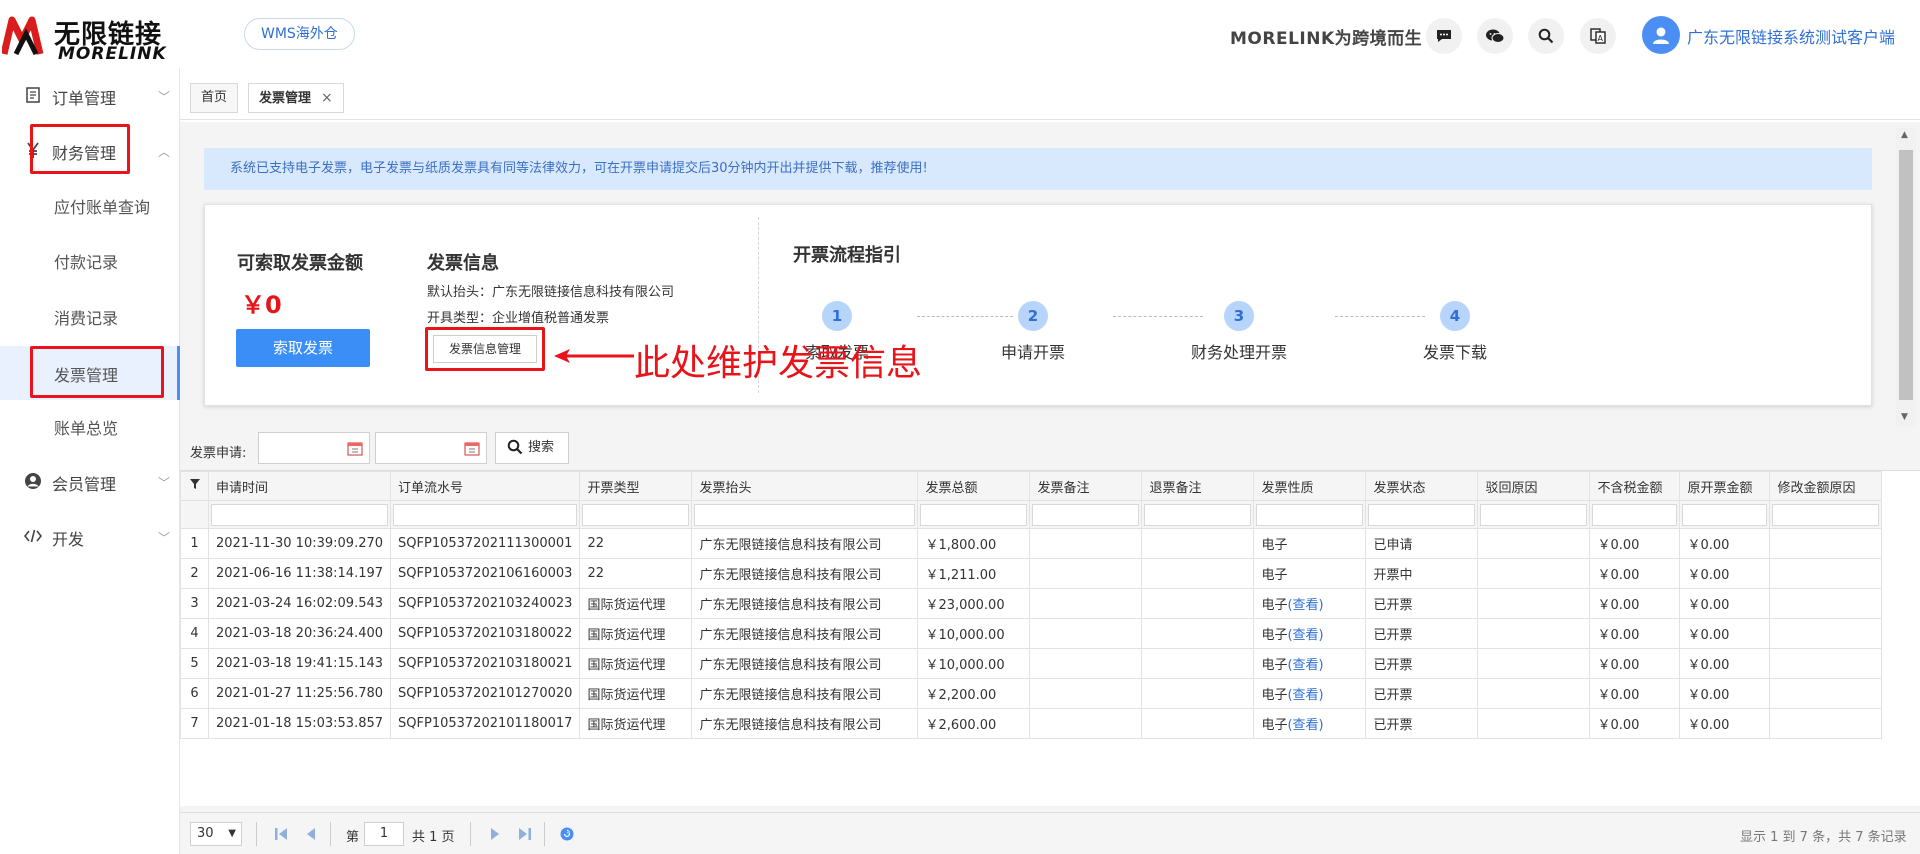  I want to click on search-icon, so click(1546, 36).